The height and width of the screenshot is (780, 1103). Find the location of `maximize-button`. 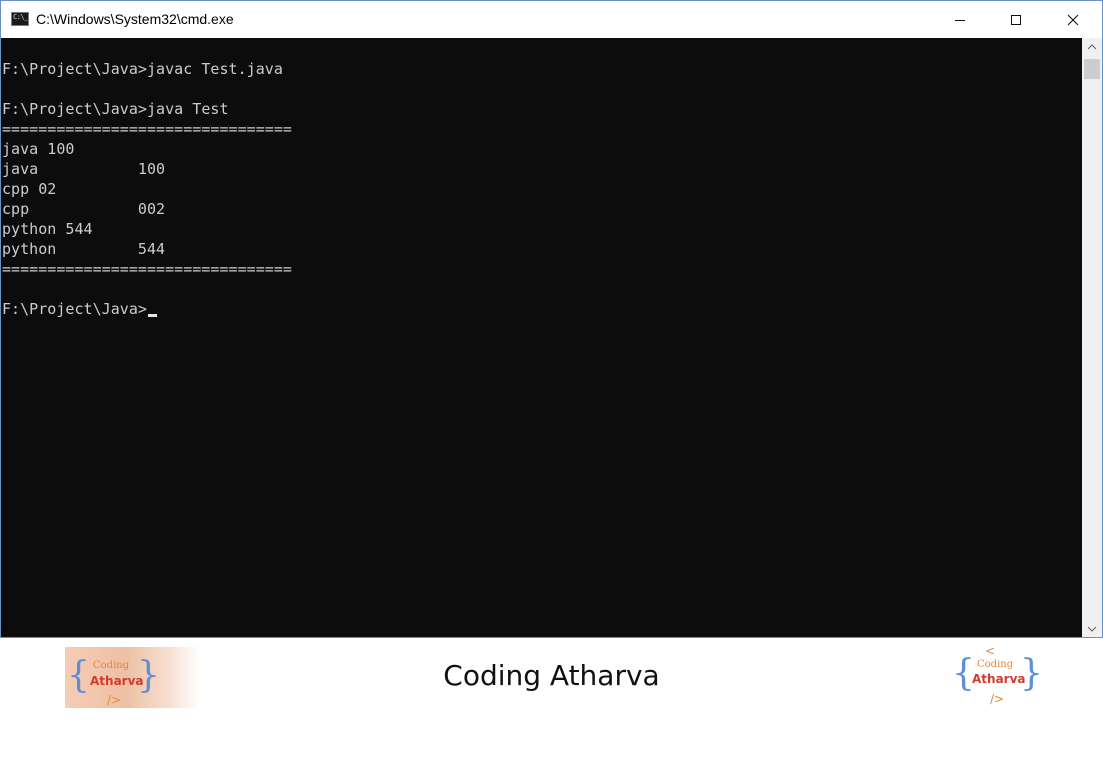

maximize-button is located at coordinates (1015, 19).